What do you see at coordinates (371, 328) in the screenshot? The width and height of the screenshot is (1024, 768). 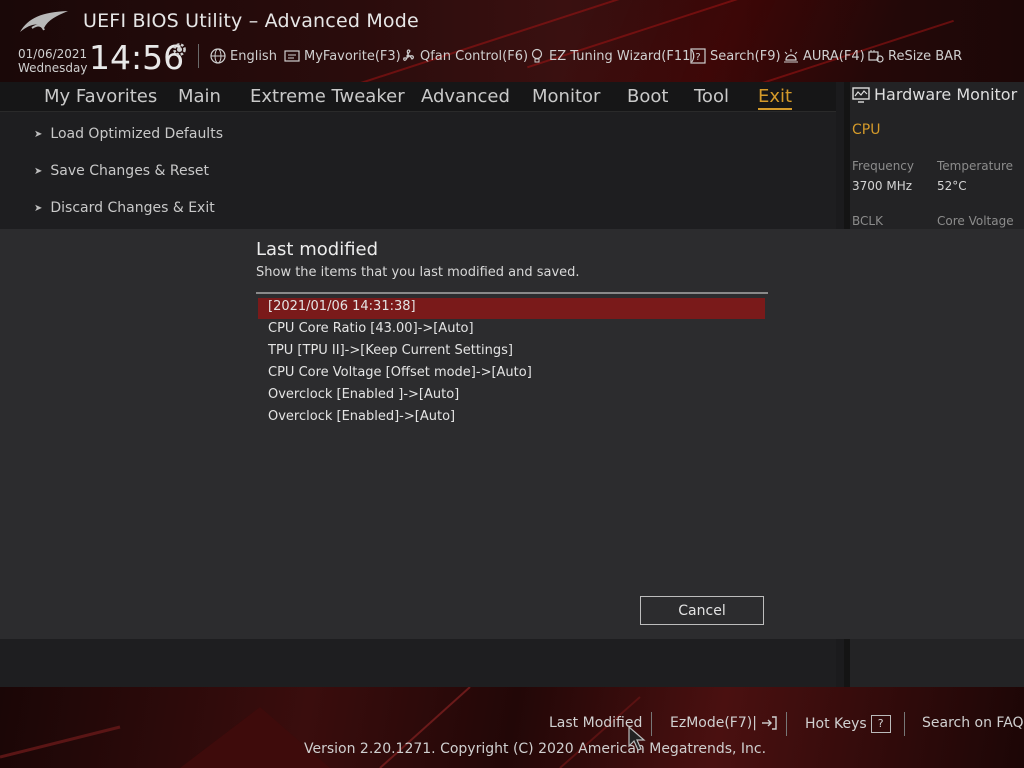 I see `entry-text: CPU Core Ratio [43.00]->[Auto]` at bounding box center [371, 328].